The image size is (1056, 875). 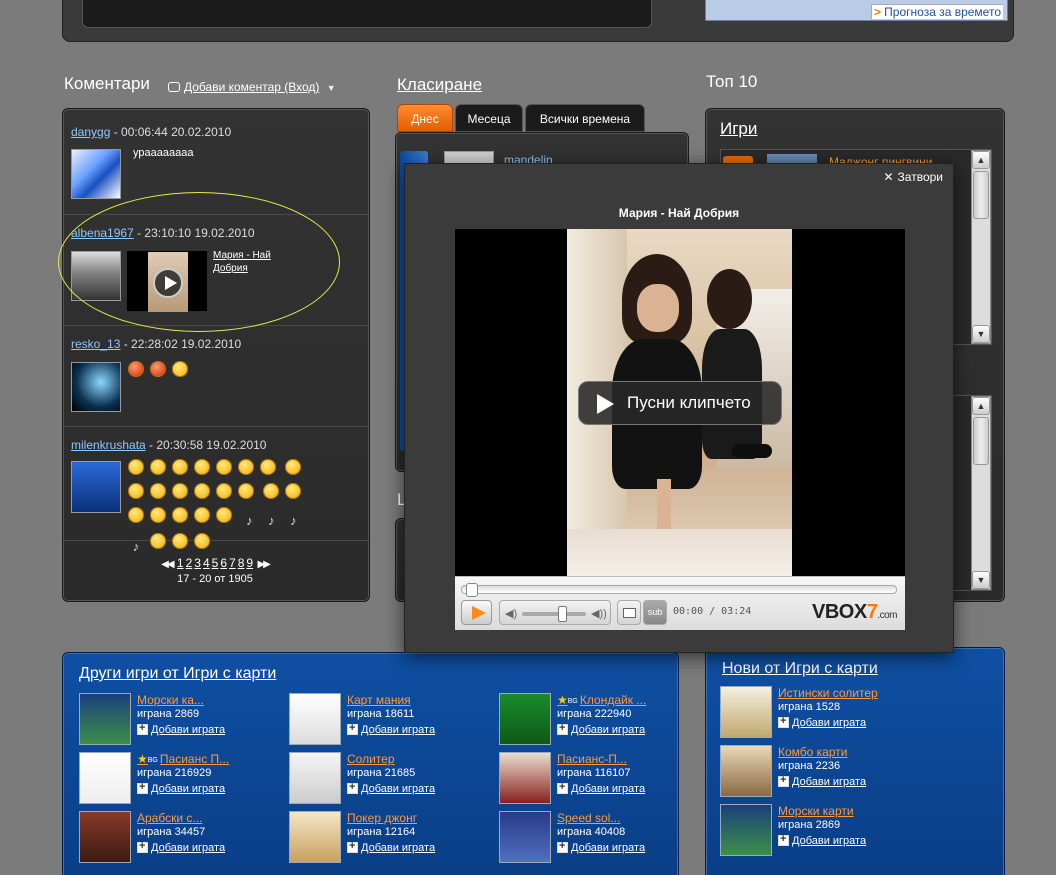 What do you see at coordinates (371, 759) in the screenshot?
I see `game-title-link: Солитер` at bounding box center [371, 759].